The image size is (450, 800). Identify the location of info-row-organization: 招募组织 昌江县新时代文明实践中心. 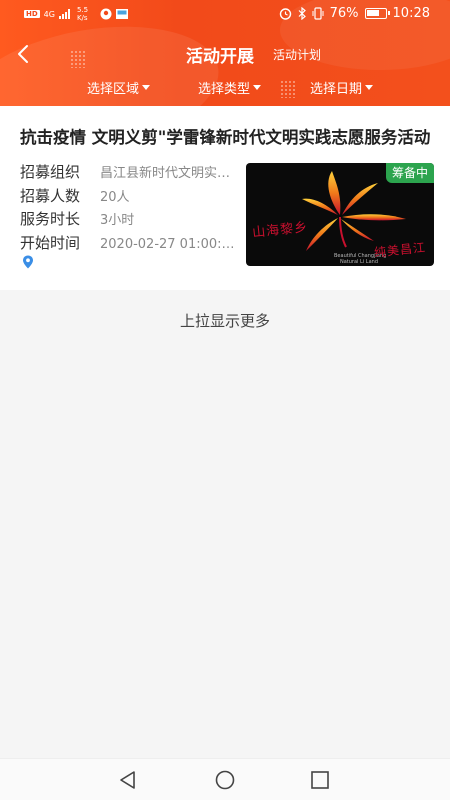
(129, 171).